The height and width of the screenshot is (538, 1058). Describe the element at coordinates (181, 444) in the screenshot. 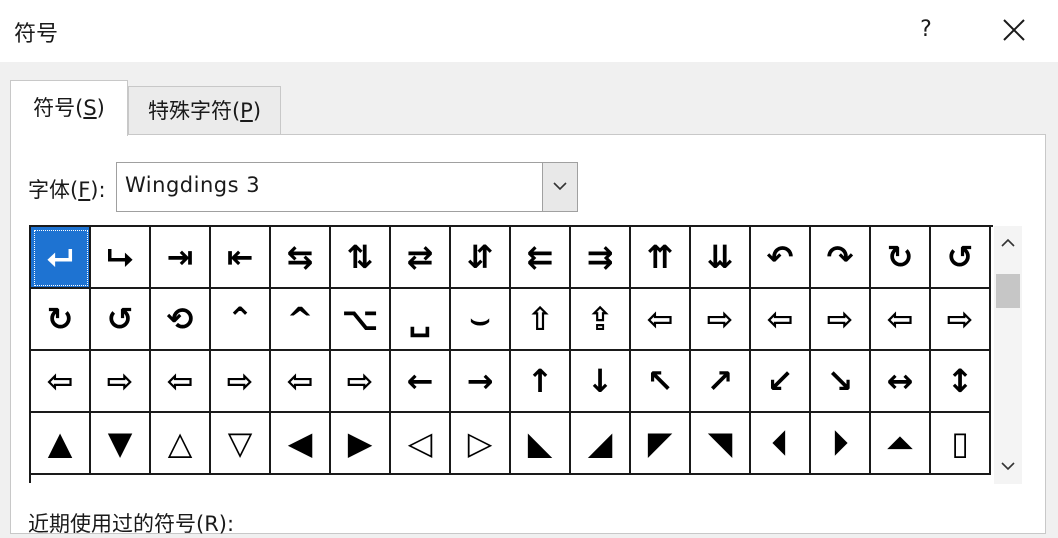

I see `symbol-cell: △` at that location.